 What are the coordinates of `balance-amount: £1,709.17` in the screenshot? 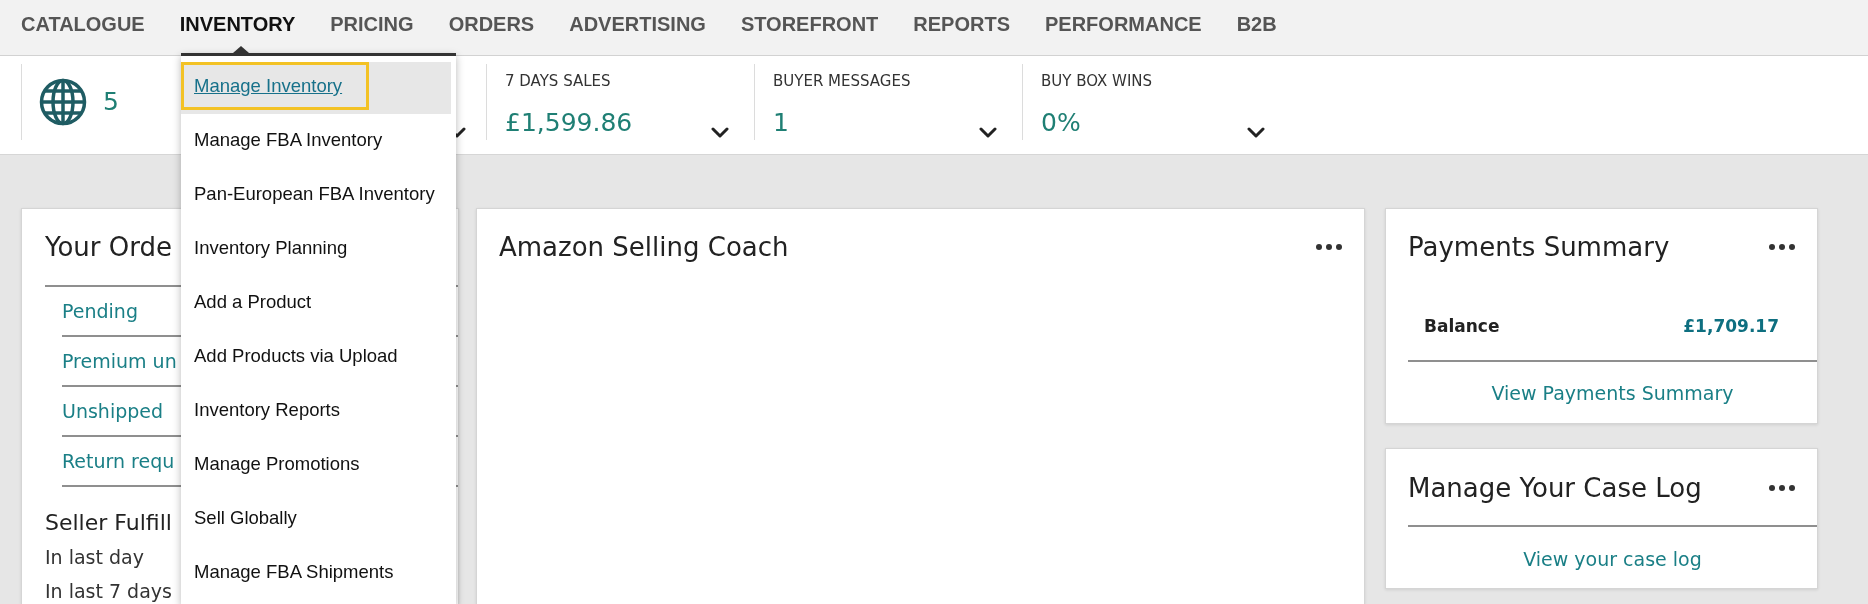 It's located at (1731, 326).